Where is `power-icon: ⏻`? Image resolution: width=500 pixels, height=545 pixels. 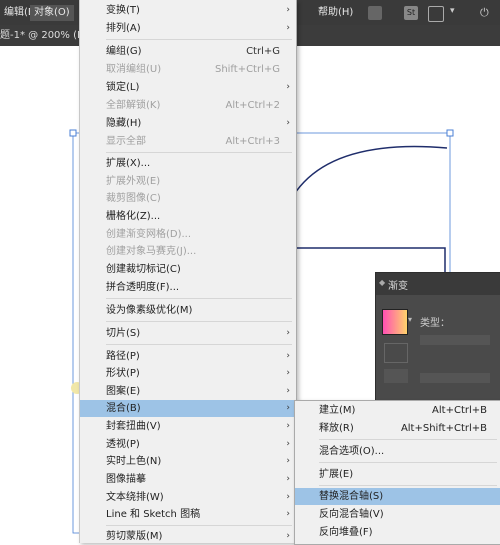 power-icon: ⏻ is located at coordinates (487, 13).